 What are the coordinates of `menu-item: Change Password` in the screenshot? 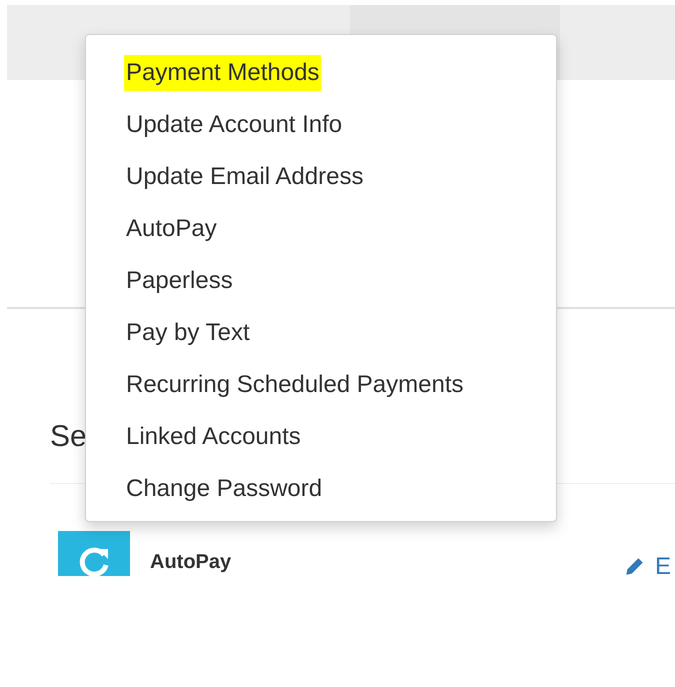 It's located at (224, 489).